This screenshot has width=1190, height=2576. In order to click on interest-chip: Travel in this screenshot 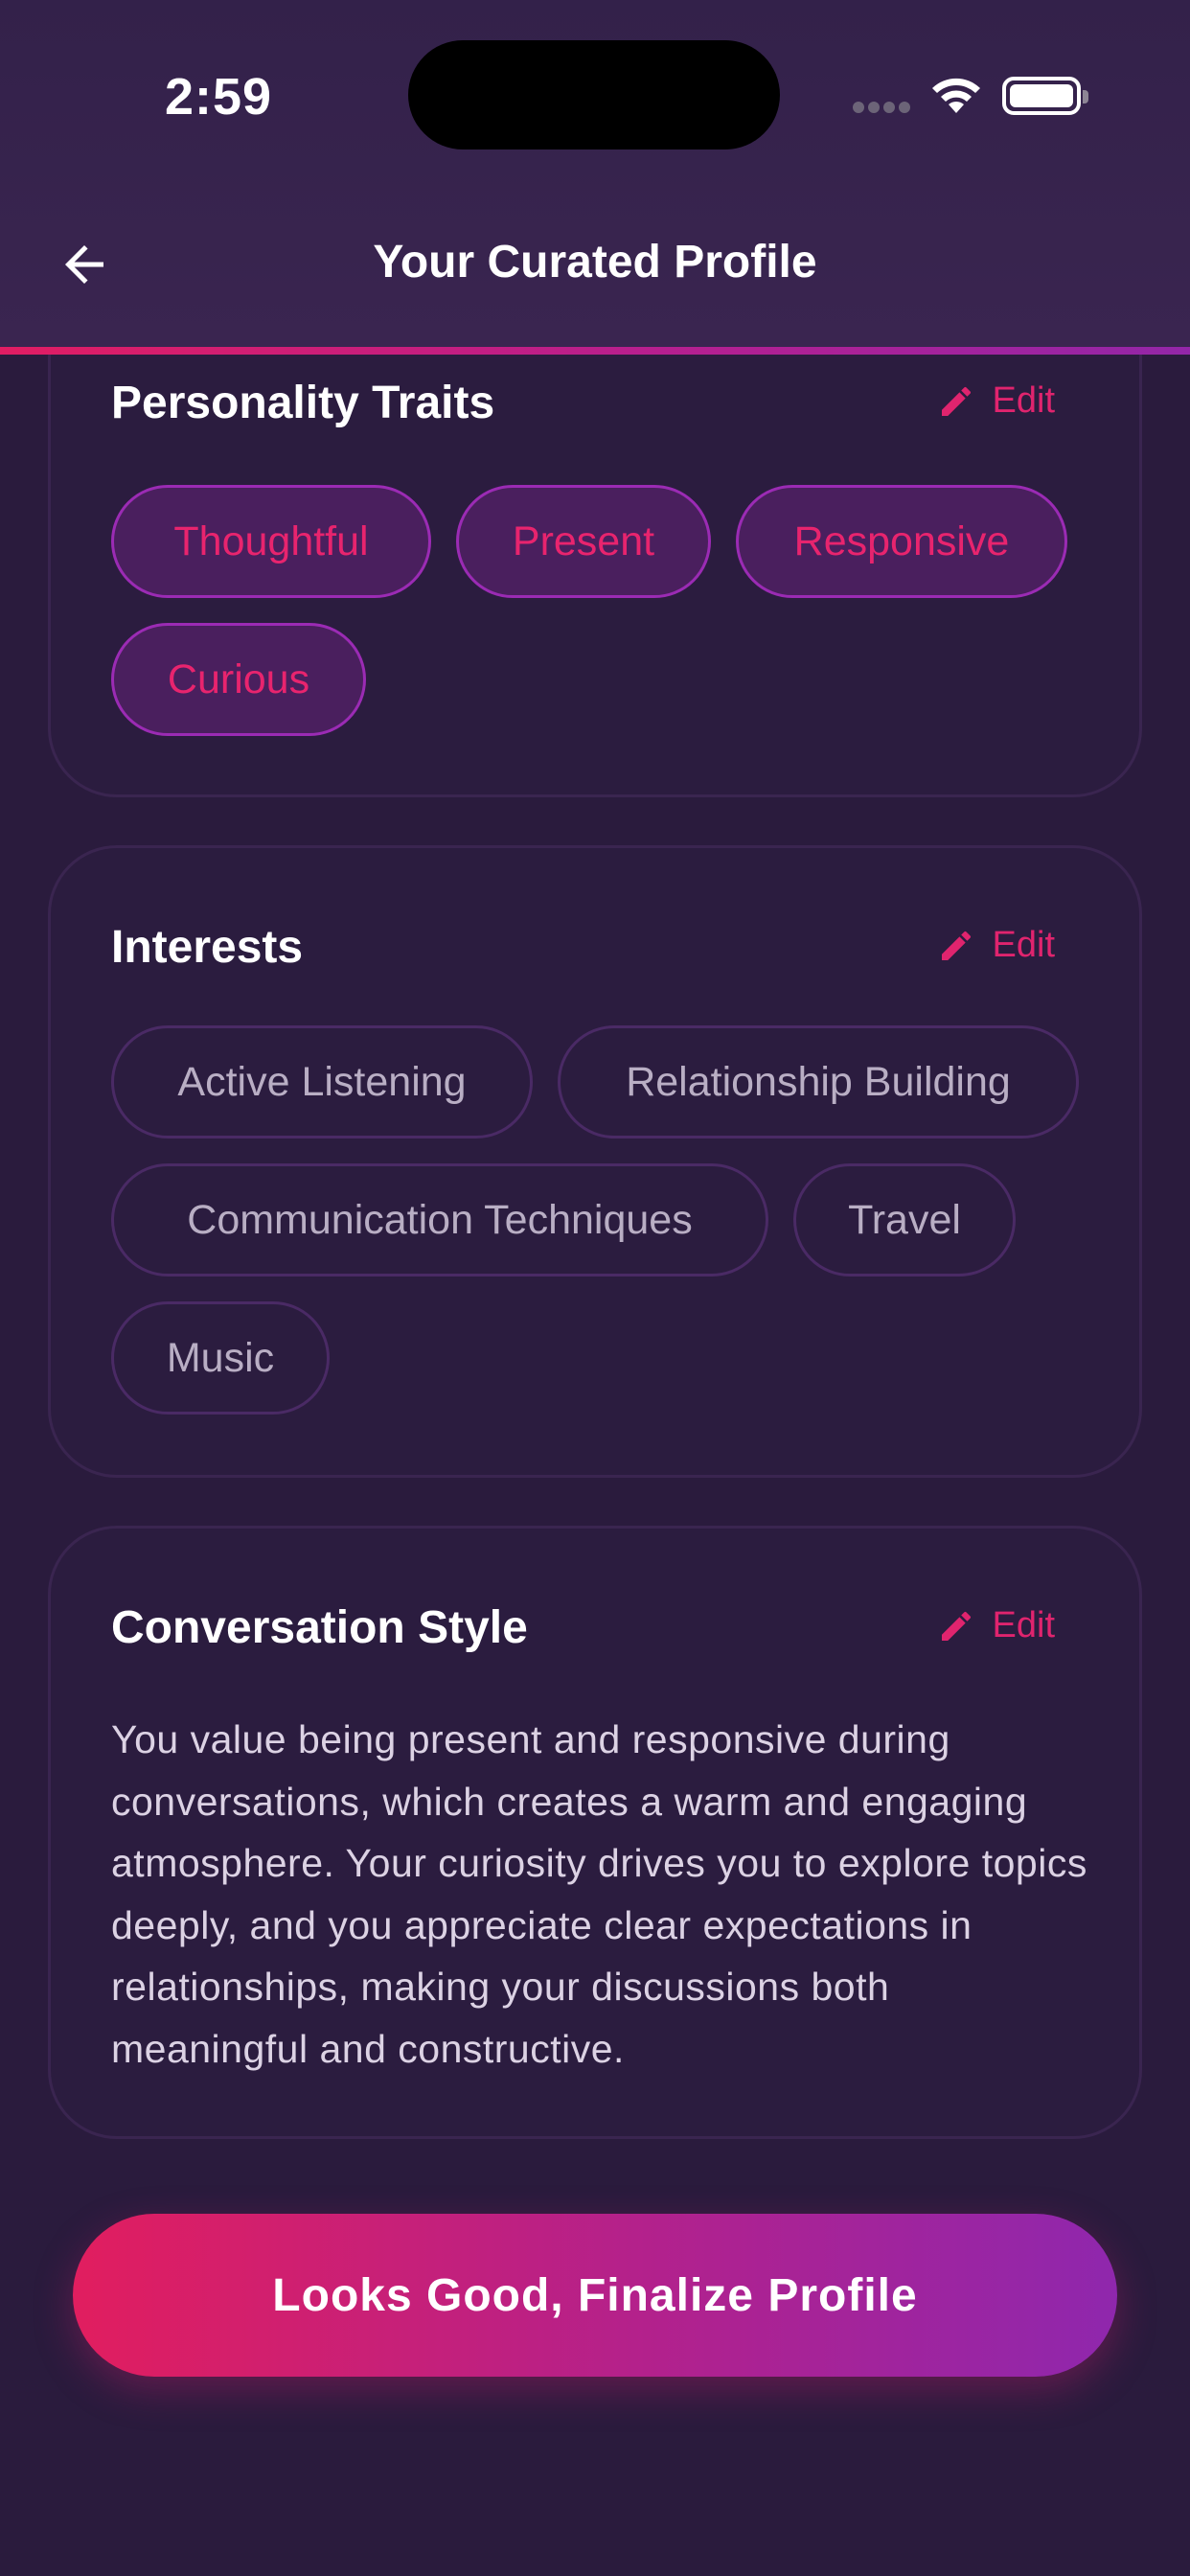, I will do `click(905, 1219)`.